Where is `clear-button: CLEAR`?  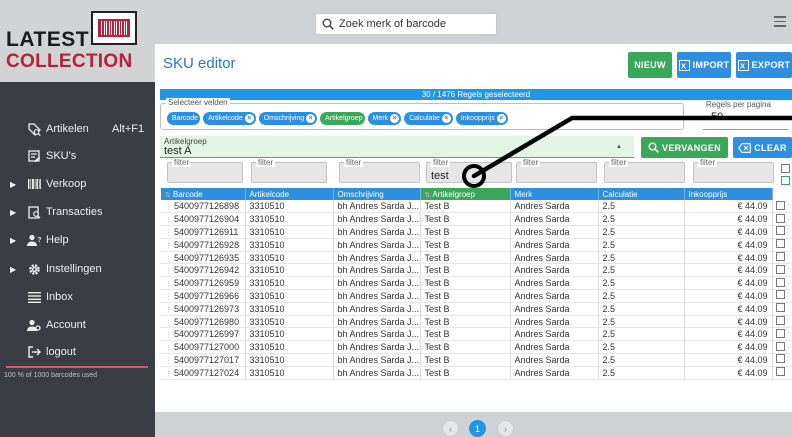 clear-button: CLEAR is located at coordinates (762, 147).